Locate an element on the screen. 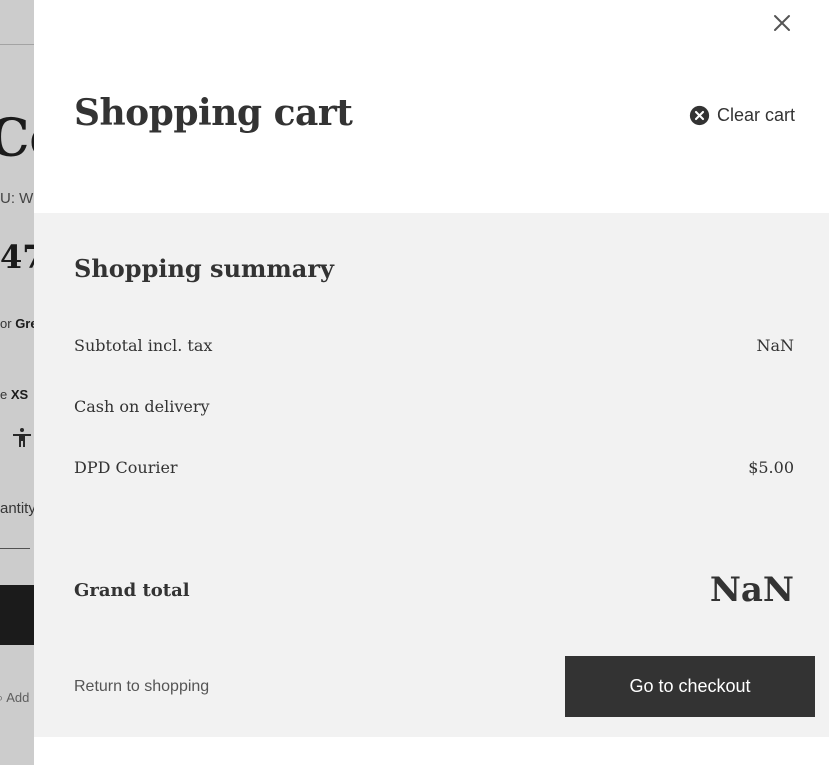 Image resolution: width=829 pixels, height=765 pixels. clear-circle-icon is located at coordinates (699, 115).